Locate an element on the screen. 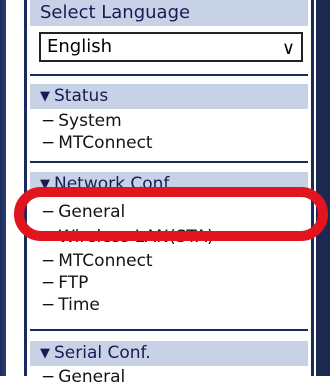 The image size is (330, 388). right-frame is located at coordinates (323, 188).